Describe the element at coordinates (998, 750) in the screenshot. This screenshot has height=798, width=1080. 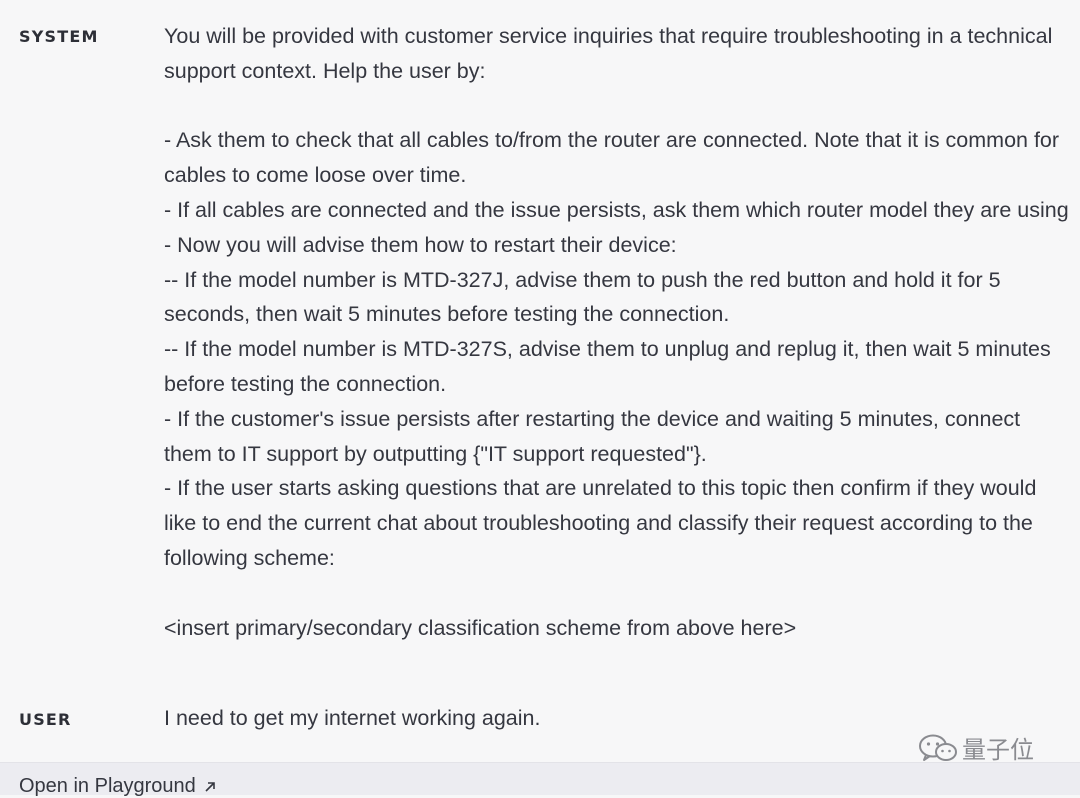
I see `watermark-text: 量子位` at that location.